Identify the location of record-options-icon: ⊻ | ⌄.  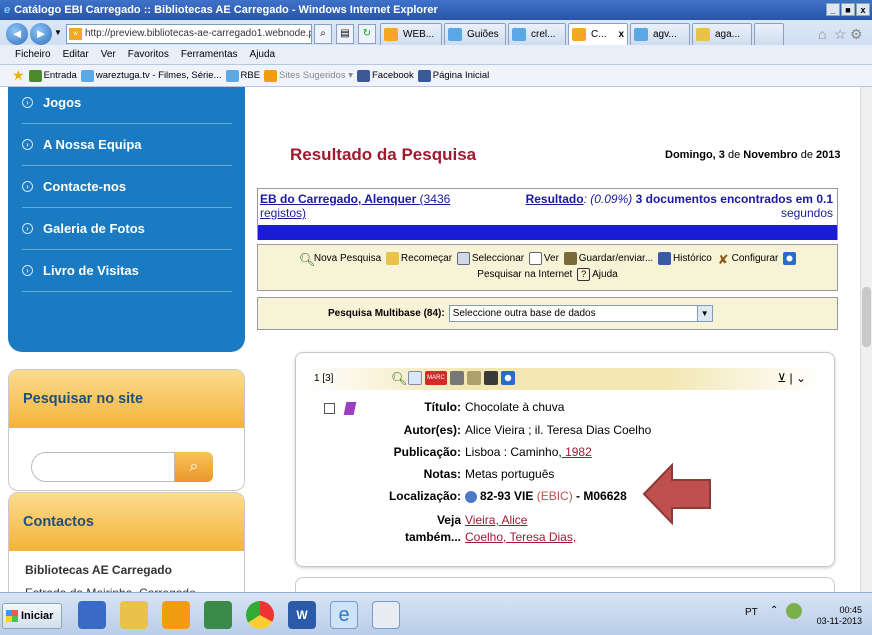
(791, 378).